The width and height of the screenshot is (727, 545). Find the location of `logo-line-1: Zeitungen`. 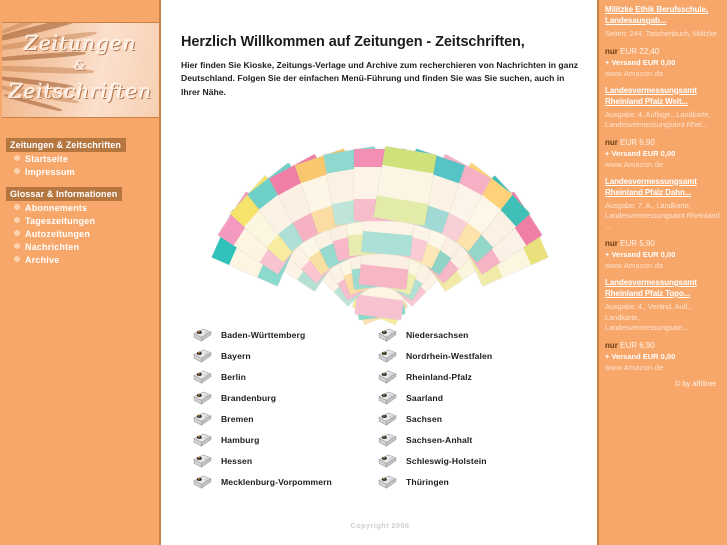

logo-line-1: Zeitungen is located at coordinates (80, 43).